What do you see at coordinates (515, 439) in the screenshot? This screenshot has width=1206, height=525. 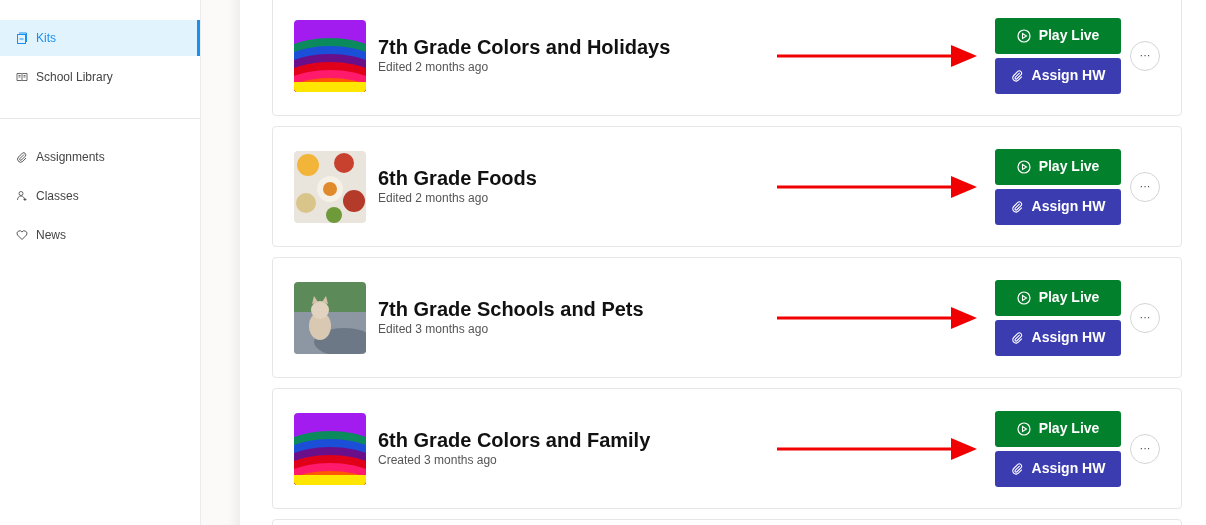 I see `kit-title: 6th Grade Colors and Family` at bounding box center [515, 439].